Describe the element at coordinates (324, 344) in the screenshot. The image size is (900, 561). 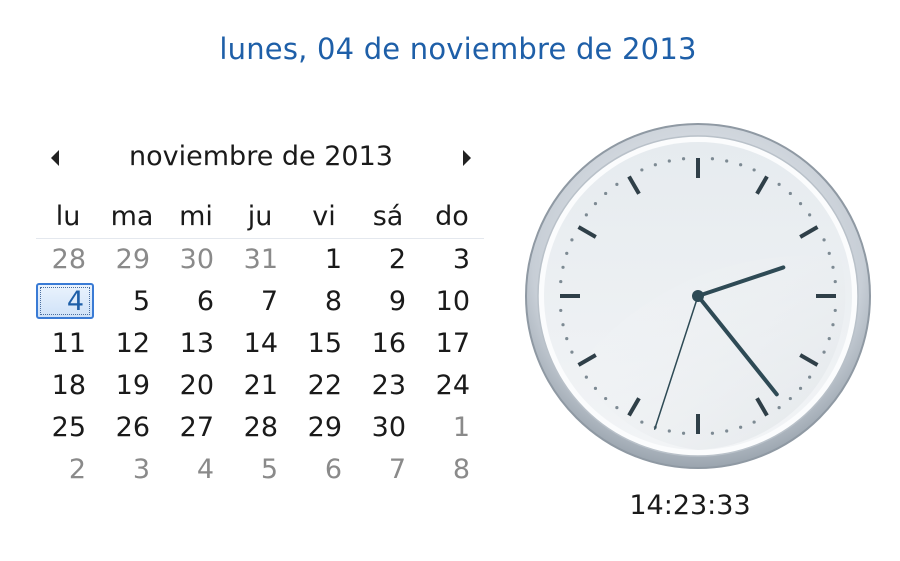
I see `calendar-day: 15` at that location.